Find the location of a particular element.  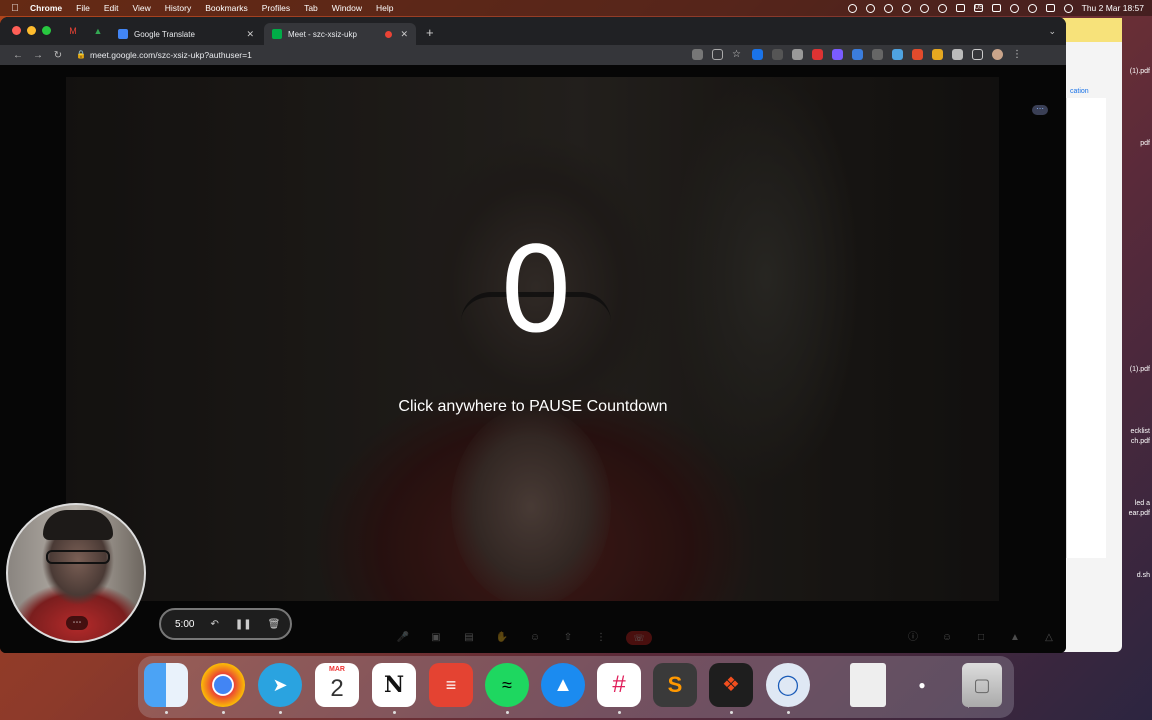

people-icon: ☺ is located at coordinates (947, 638).